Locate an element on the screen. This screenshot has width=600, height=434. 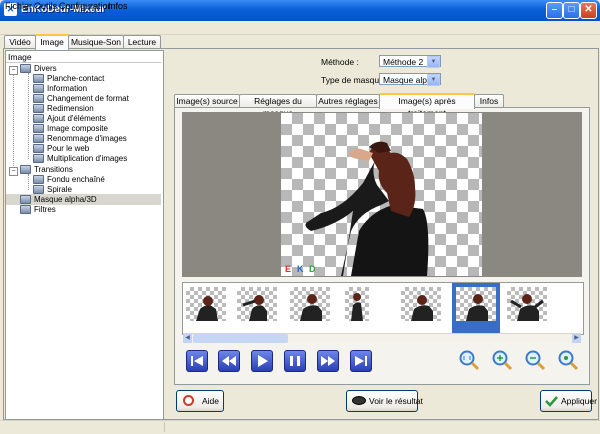
tree-item: Changement de format is located at coordinates (81, 99).